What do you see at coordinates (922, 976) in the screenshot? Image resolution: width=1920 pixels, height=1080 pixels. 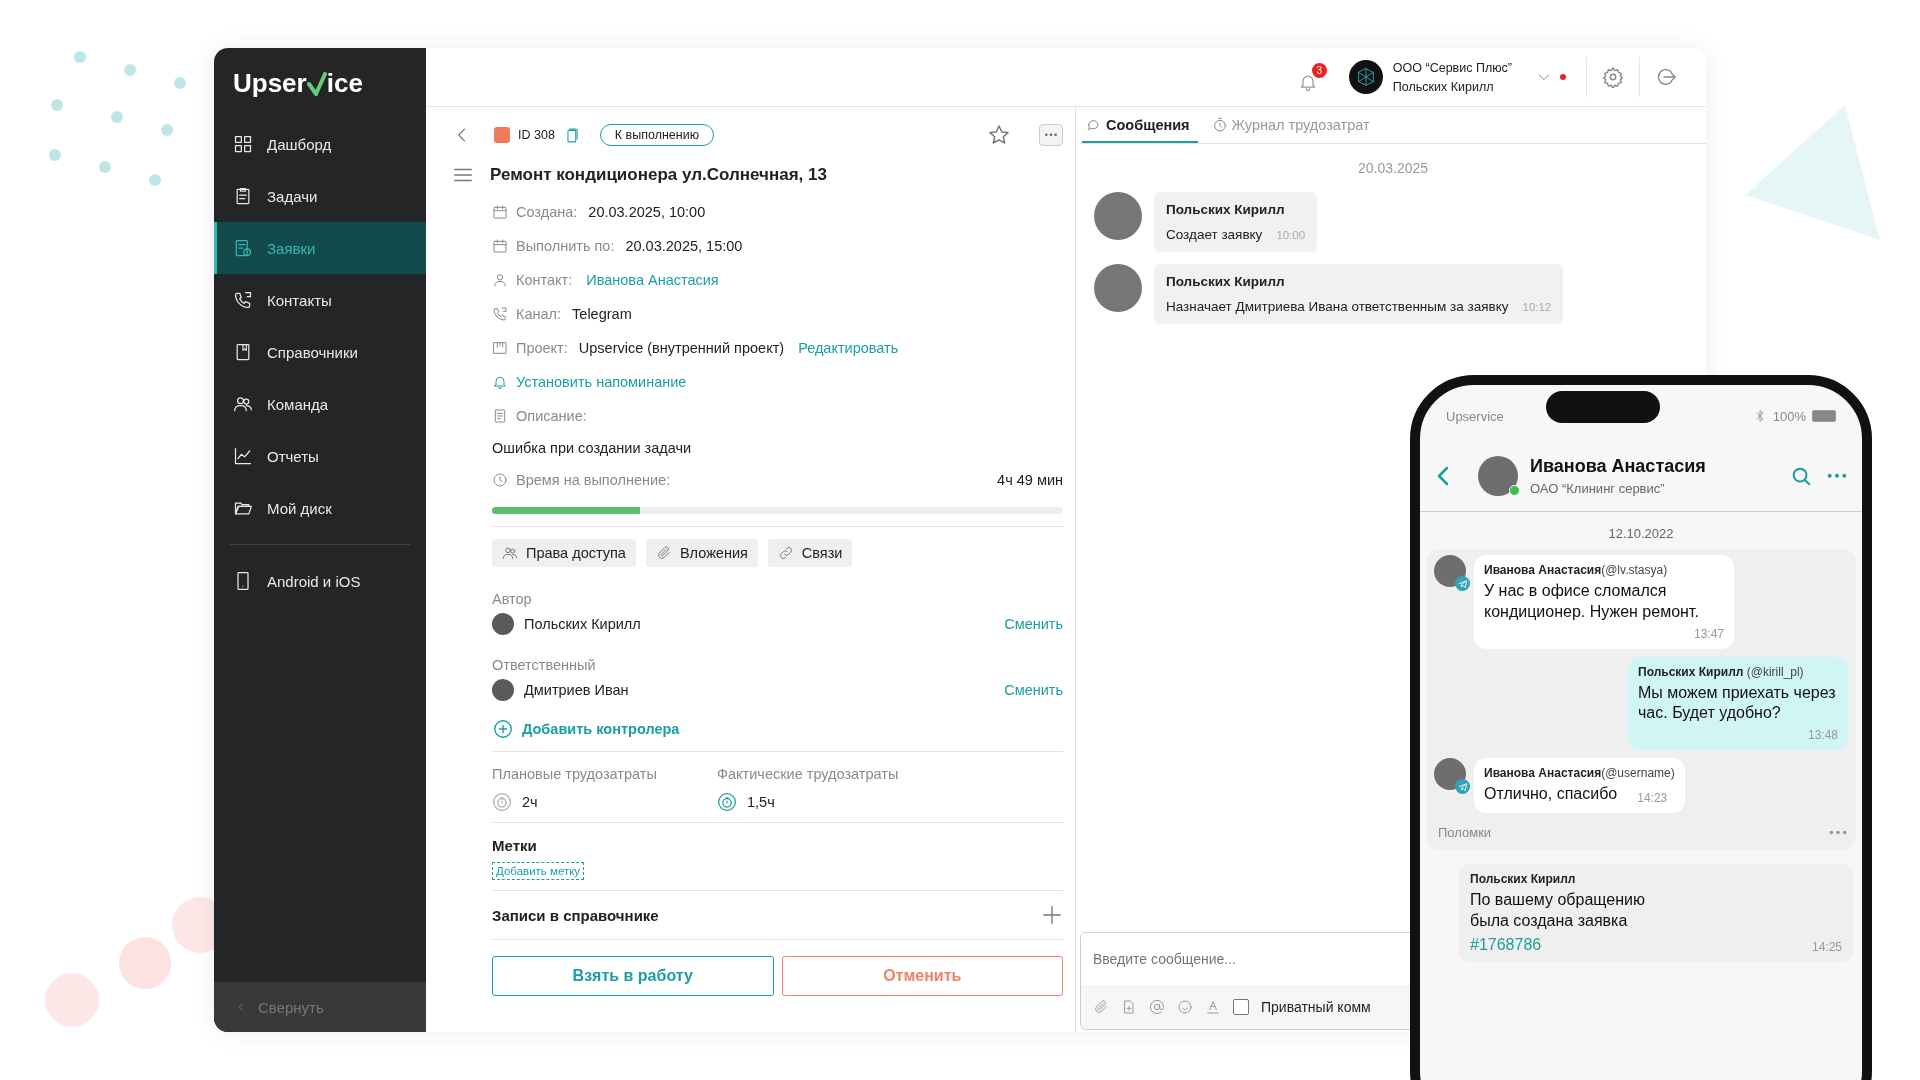 I see `cancel-button: Отменить` at bounding box center [922, 976].